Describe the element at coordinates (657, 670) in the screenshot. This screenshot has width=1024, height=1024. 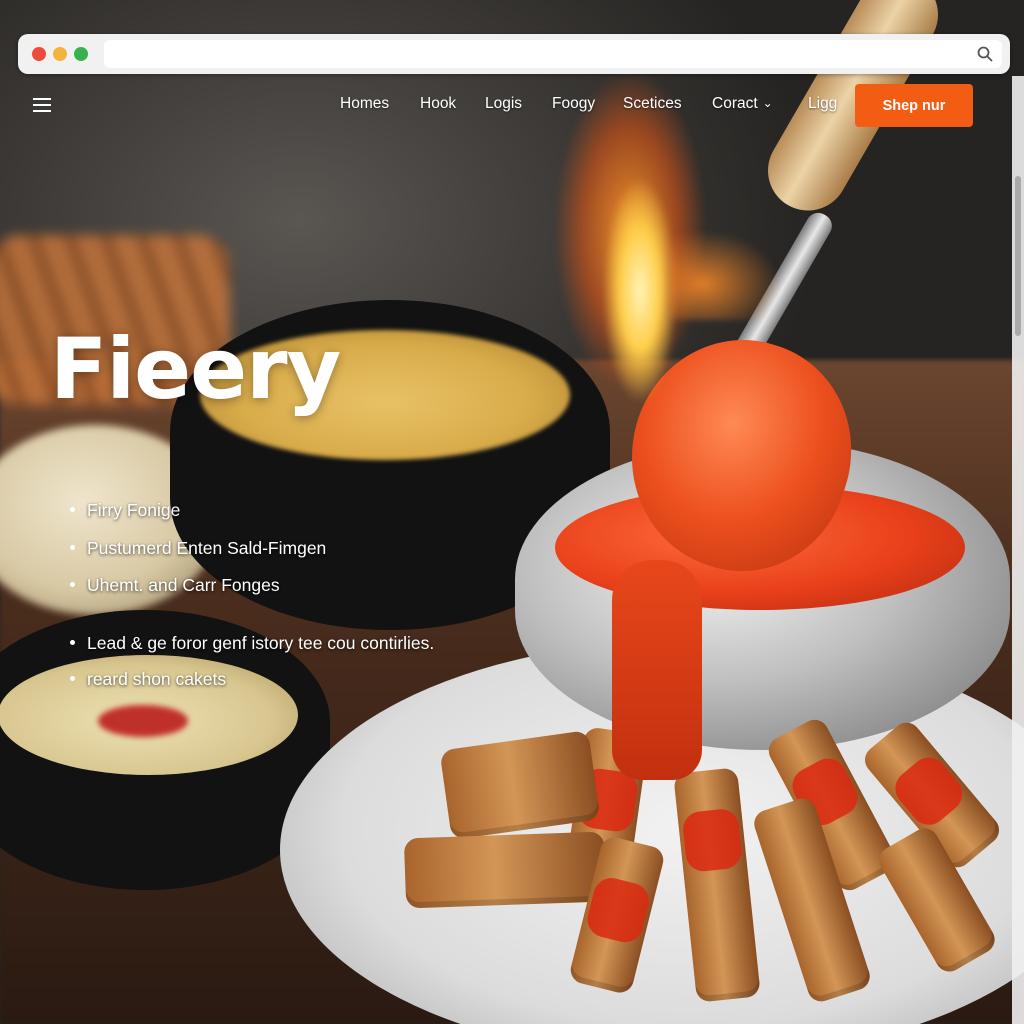
I see `sauce-drip` at that location.